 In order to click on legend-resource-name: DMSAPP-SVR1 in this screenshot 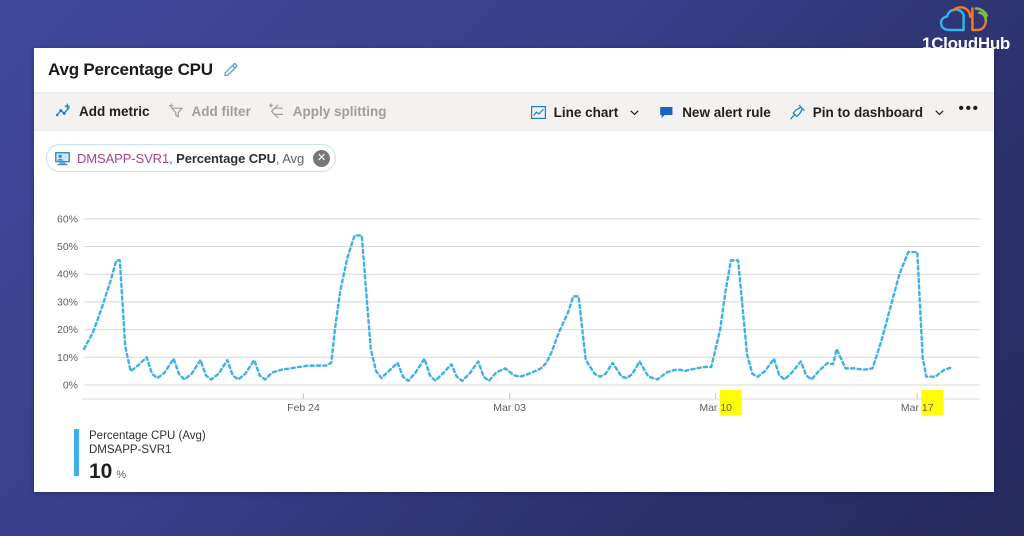, I will do `click(130, 450)`.